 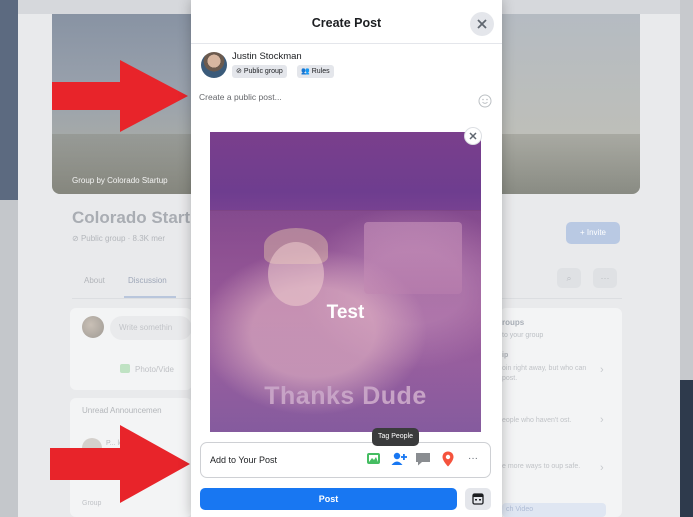 What do you see at coordinates (345, 312) in the screenshot?
I see `media-overlay-text: Test` at bounding box center [345, 312].